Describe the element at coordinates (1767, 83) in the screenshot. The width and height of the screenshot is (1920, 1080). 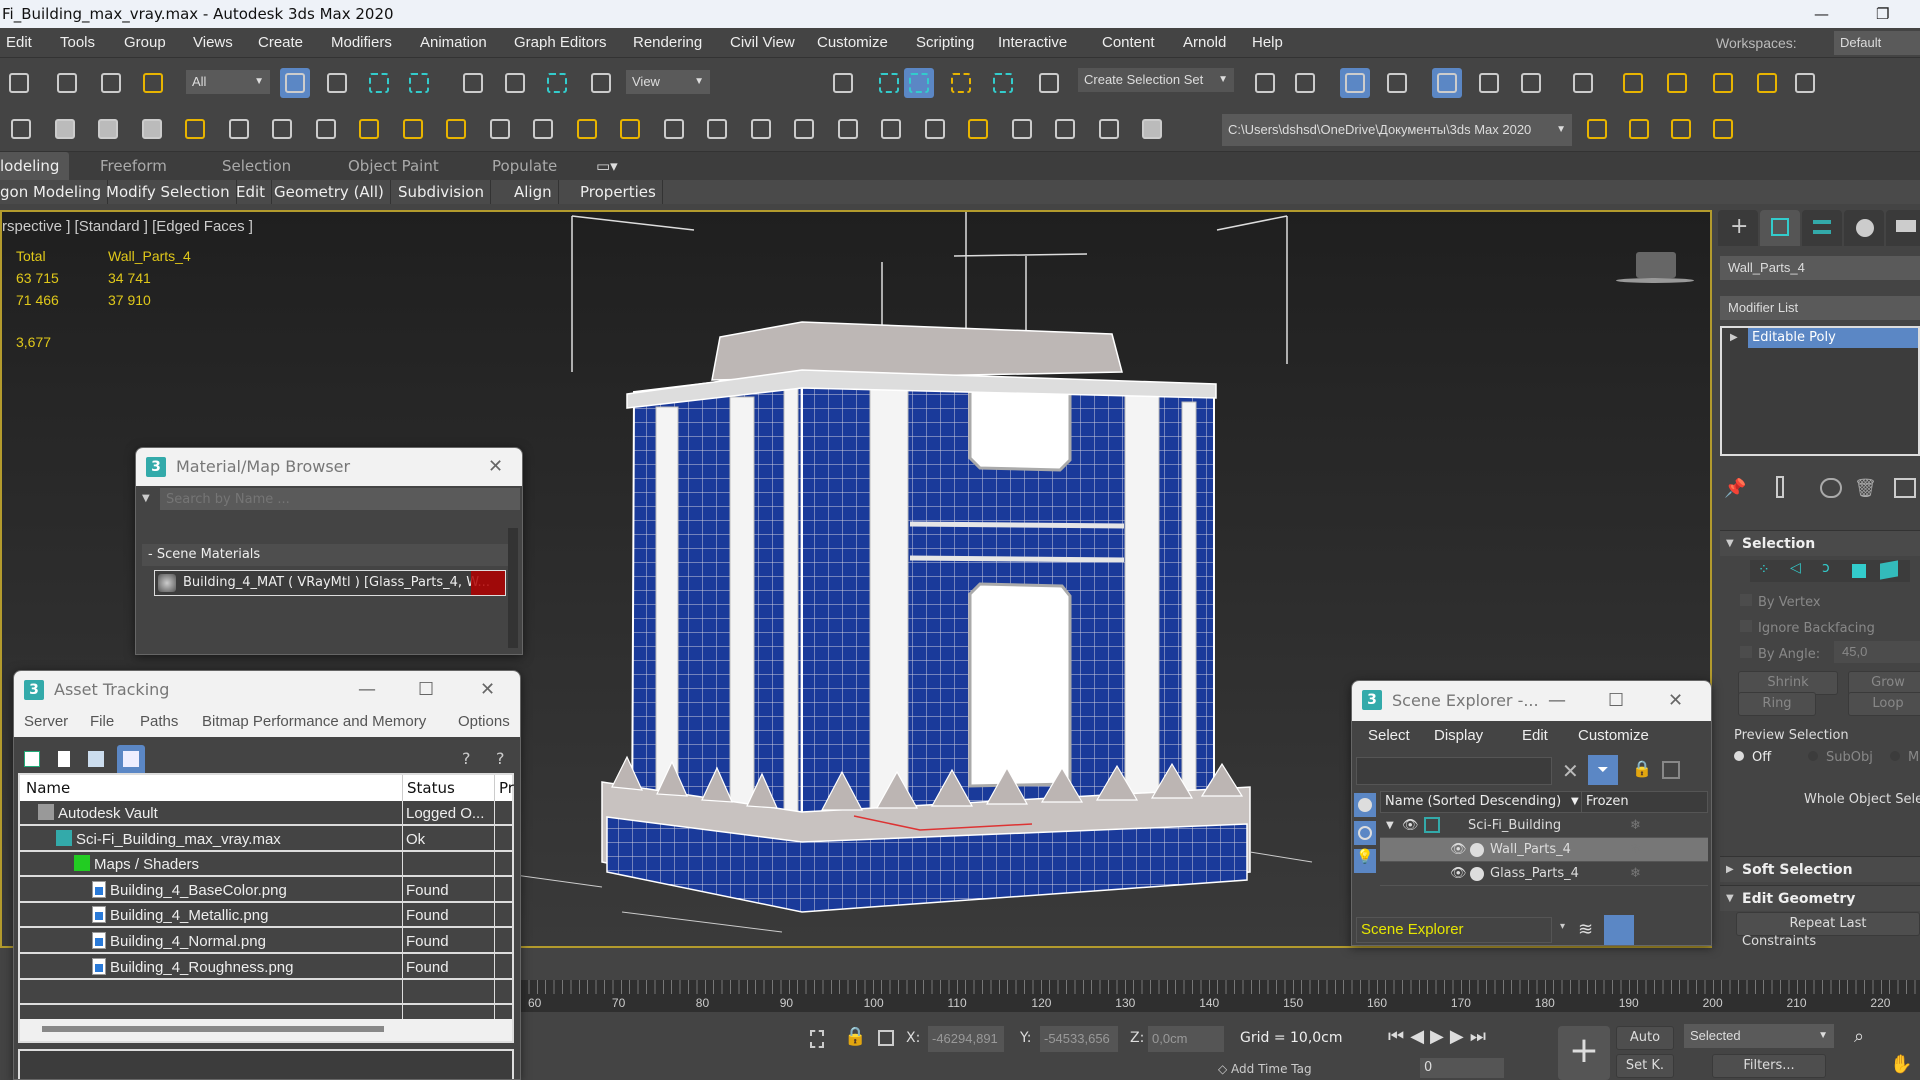
I see `render-cloud-icon` at that location.